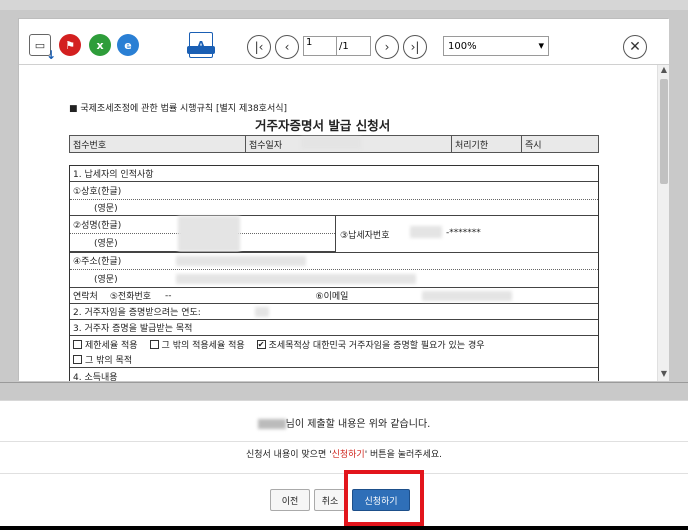  I want to click on redacted-year, so click(262, 312).